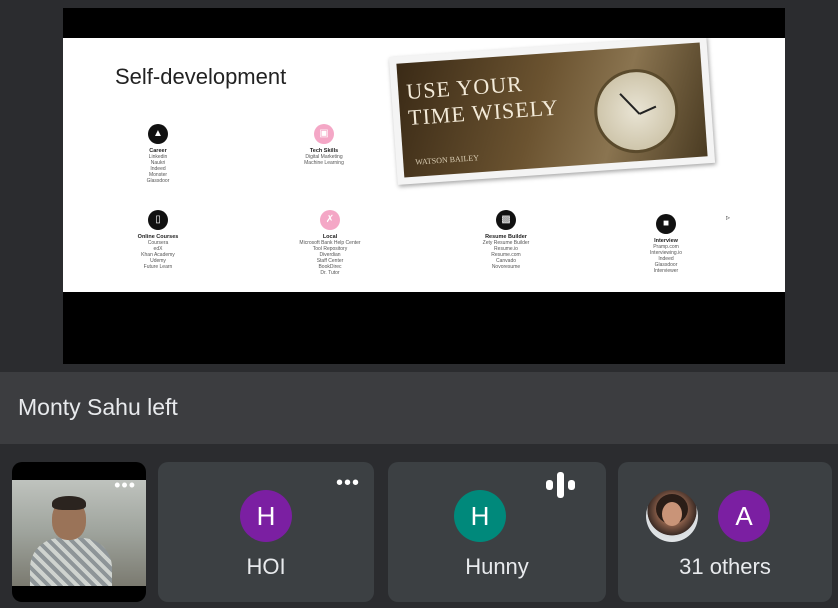  I want to click on avatar: A, so click(744, 516).